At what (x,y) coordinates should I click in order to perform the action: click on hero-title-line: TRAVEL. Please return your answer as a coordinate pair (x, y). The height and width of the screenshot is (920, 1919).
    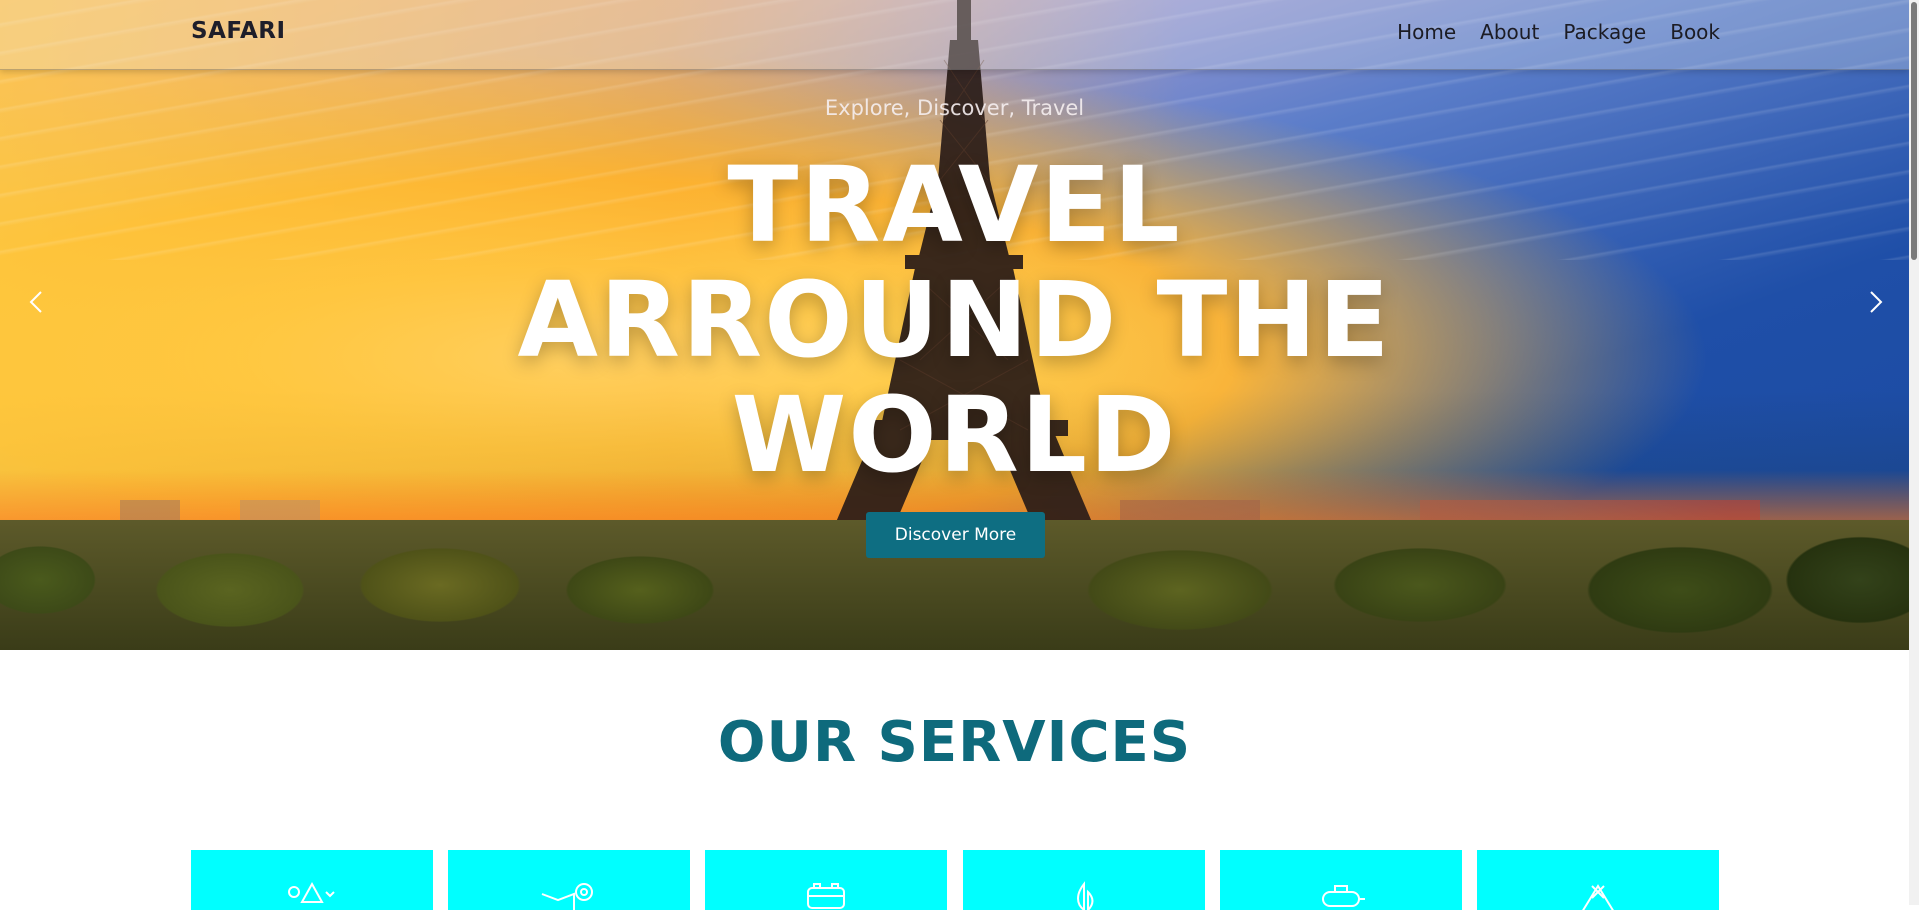
    Looking at the image, I should click on (954, 205).